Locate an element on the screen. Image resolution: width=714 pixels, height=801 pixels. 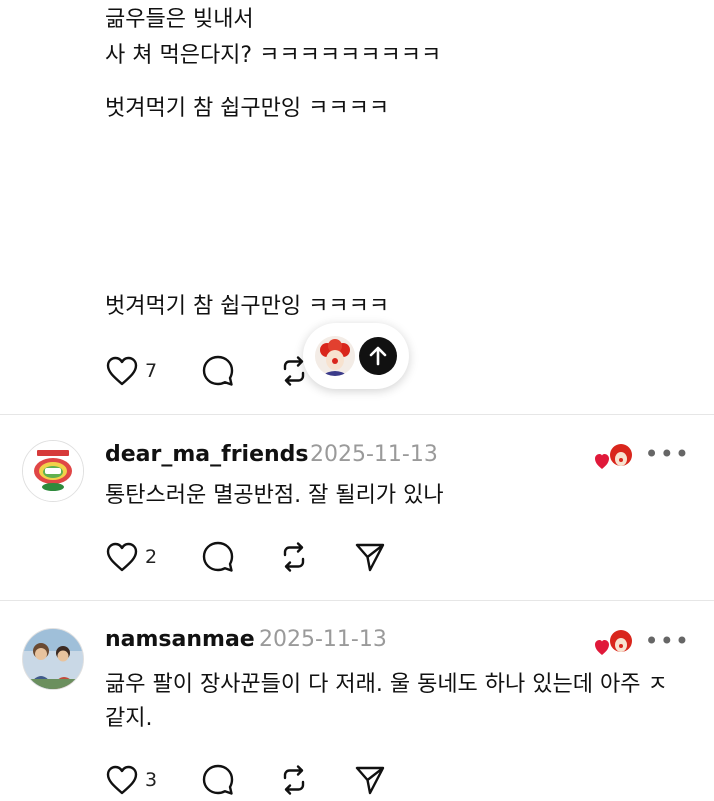
comment-like-count: 3 is located at coordinates (151, 780).